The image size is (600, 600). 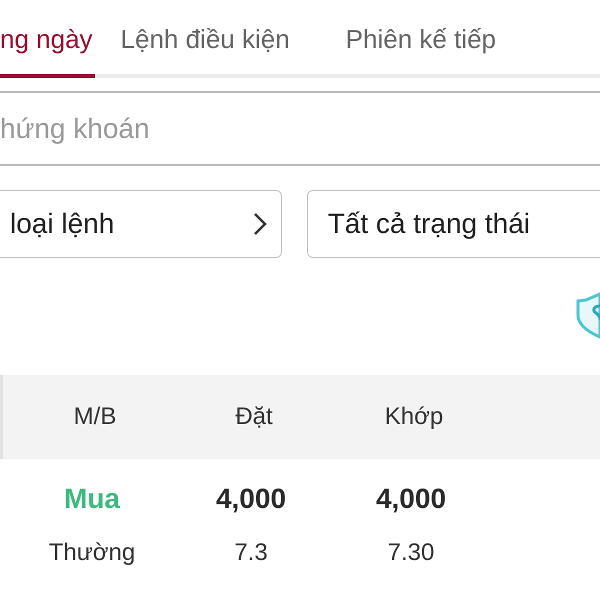 What do you see at coordinates (251, 553) in the screenshot?
I see `table-cell-text: 7.3` at bounding box center [251, 553].